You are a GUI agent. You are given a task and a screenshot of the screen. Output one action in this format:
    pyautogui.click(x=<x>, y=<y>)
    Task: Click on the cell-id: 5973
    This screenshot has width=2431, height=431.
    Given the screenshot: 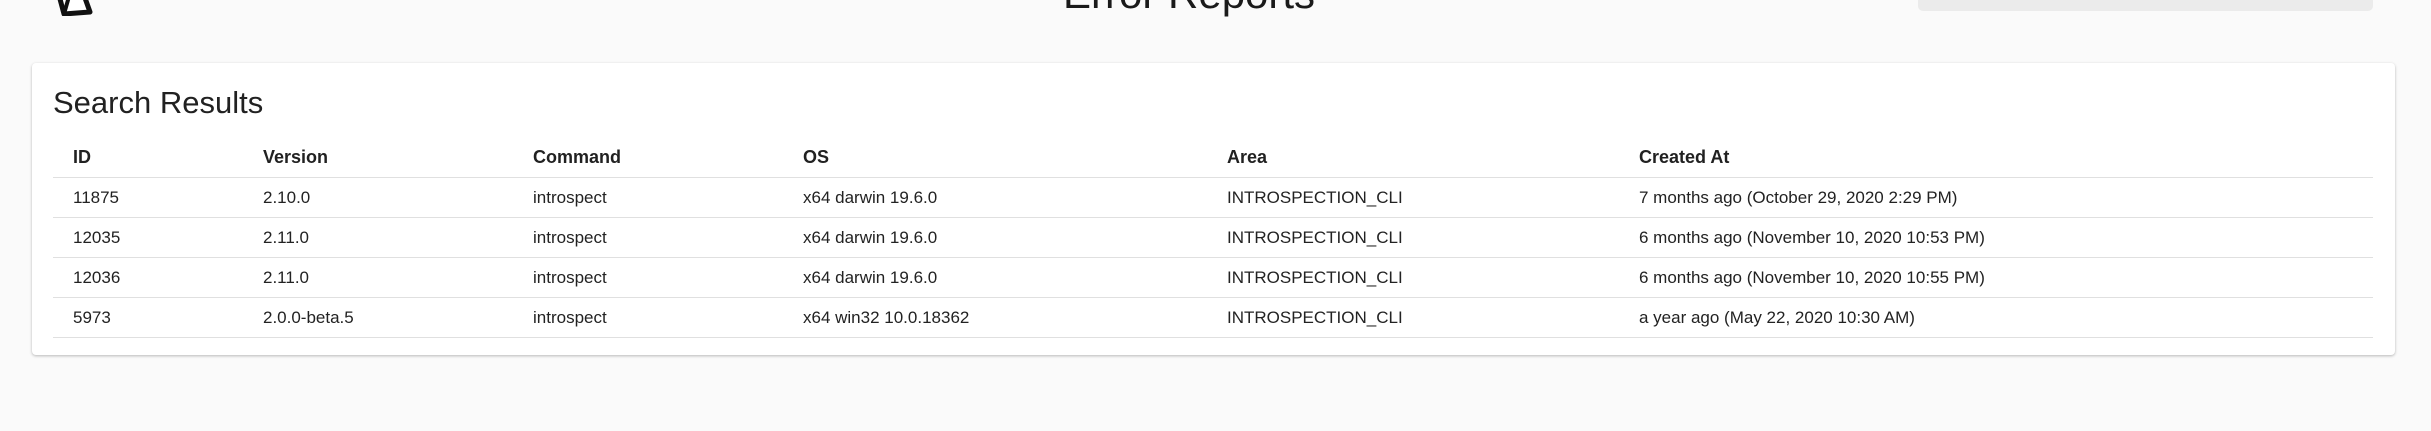 What is the action you would take?
    pyautogui.click(x=148, y=317)
    